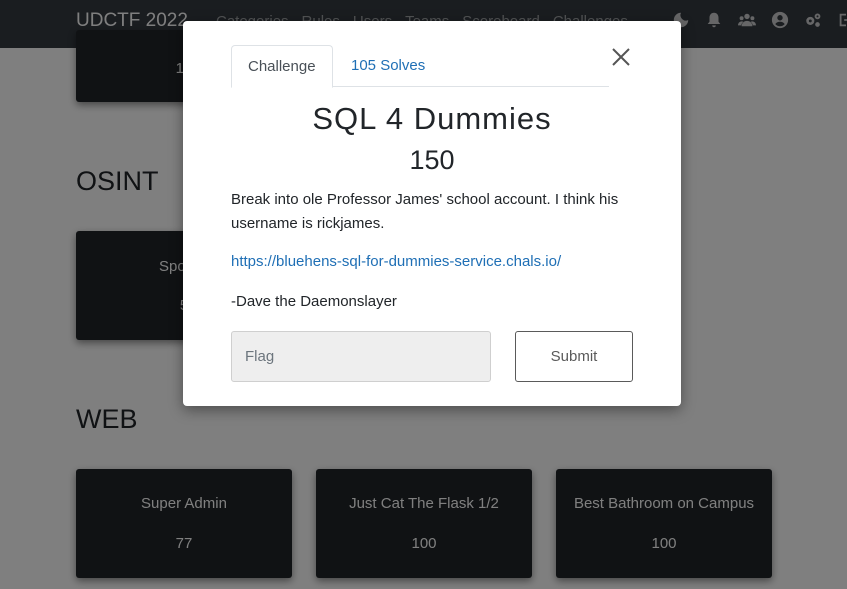  What do you see at coordinates (432, 160) in the screenshot?
I see `challenge-value: 150` at bounding box center [432, 160].